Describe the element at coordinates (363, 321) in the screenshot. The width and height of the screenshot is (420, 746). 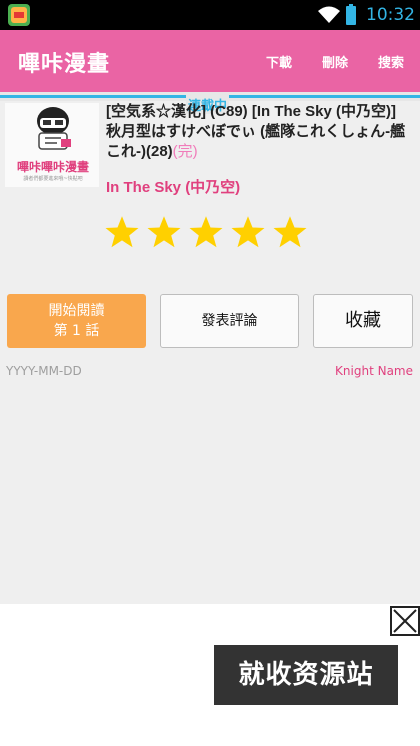
I see `favorite-button: 收藏` at that location.